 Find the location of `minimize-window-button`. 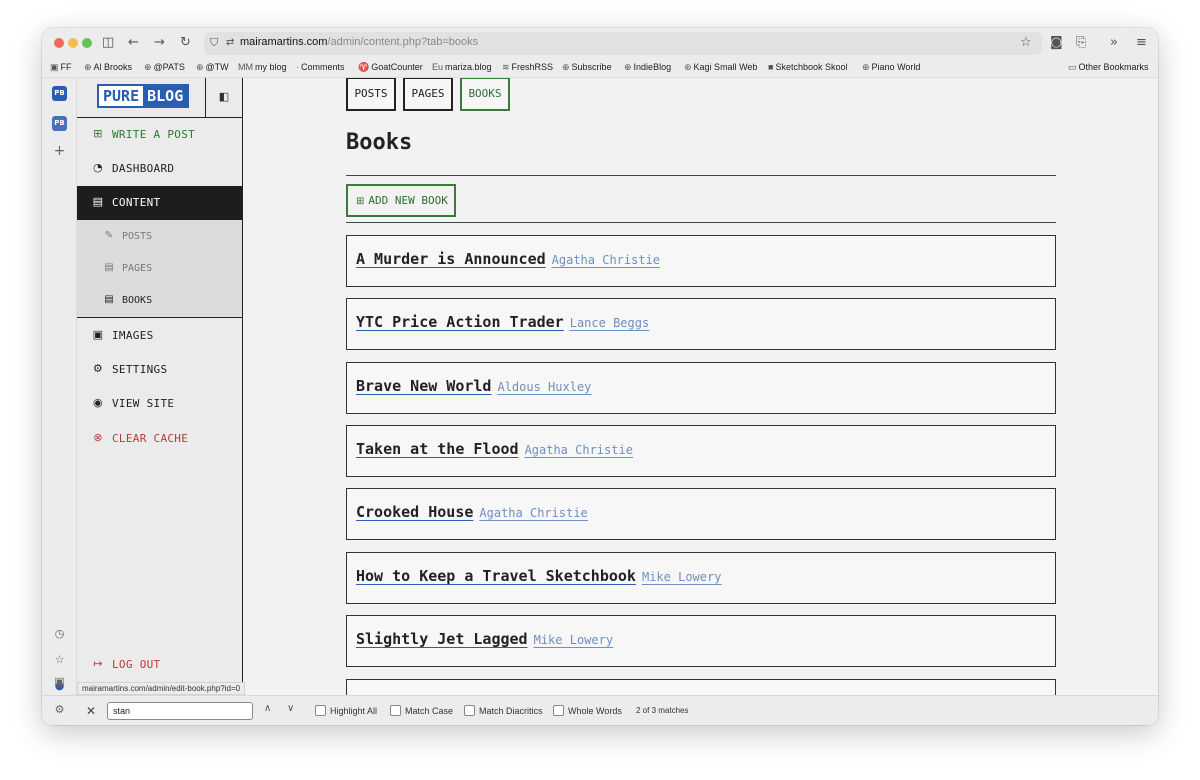

minimize-window-button is located at coordinates (73, 43).